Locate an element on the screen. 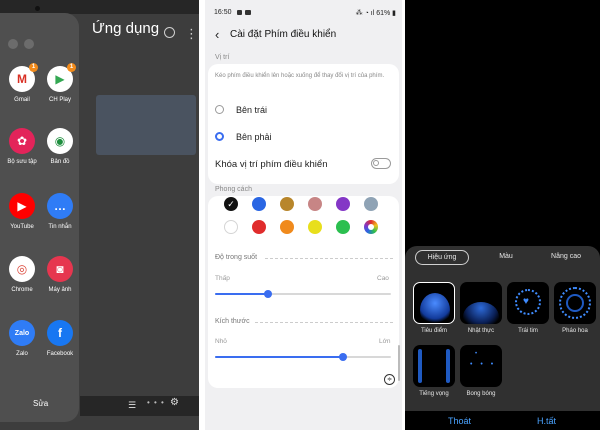 This screenshot has width=600, height=430. color-swatch: ✓ is located at coordinates (231, 204).